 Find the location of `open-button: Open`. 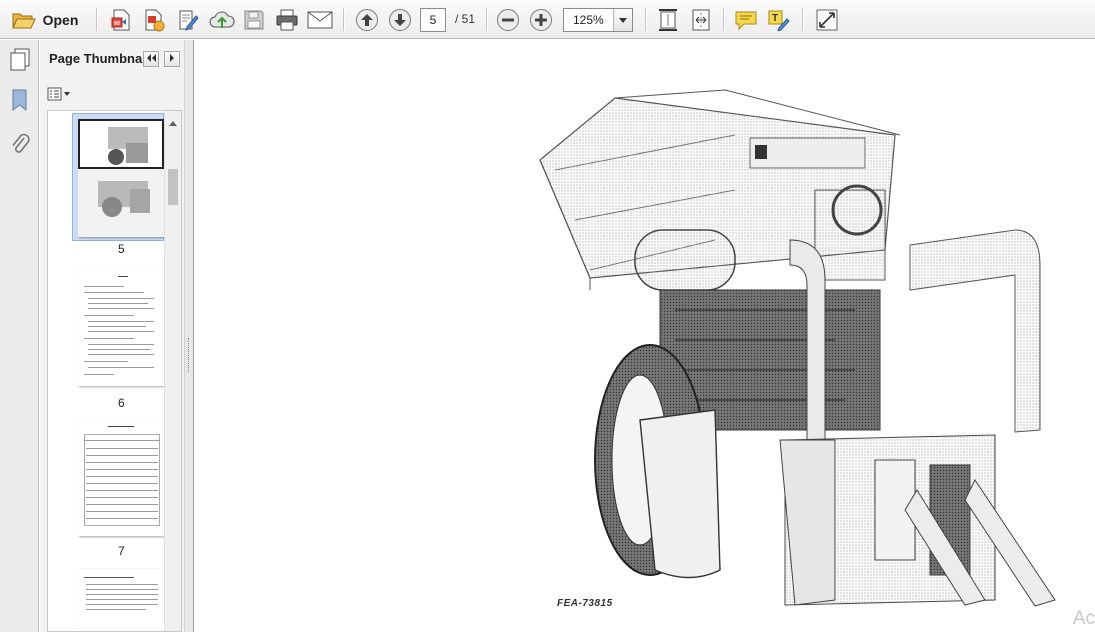

open-button: Open is located at coordinates (45, 19).